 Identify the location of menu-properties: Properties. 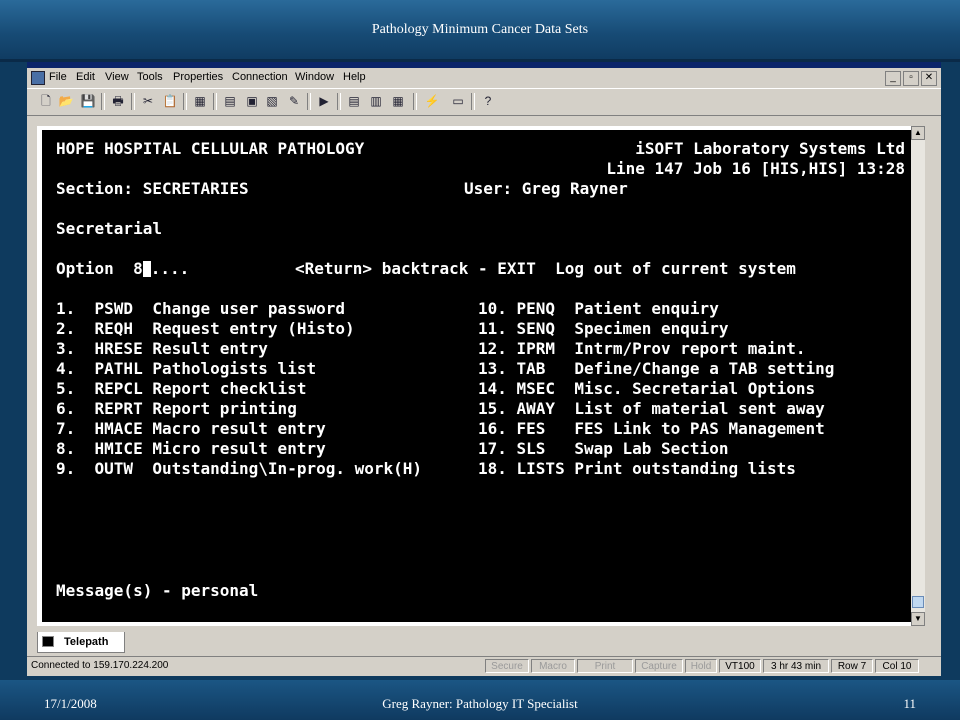
(198, 77).